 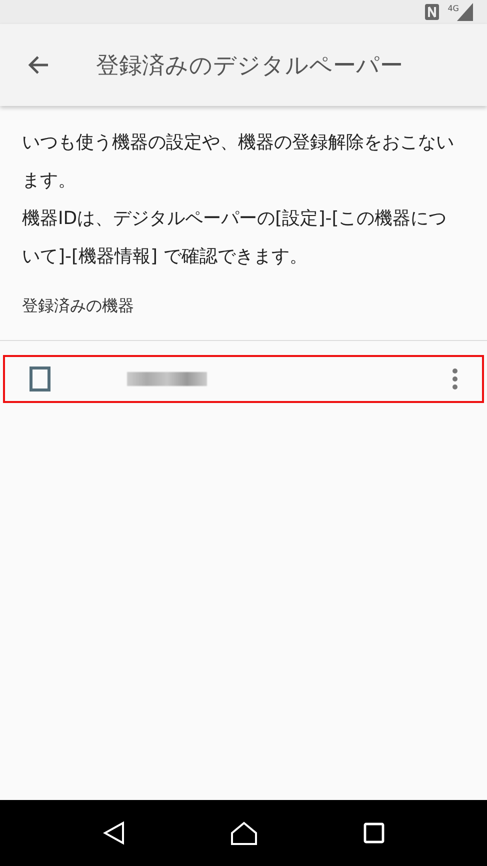 What do you see at coordinates (465, 12) in the screenshot?
I see `signal-icon` at bounding box center [465, 12].